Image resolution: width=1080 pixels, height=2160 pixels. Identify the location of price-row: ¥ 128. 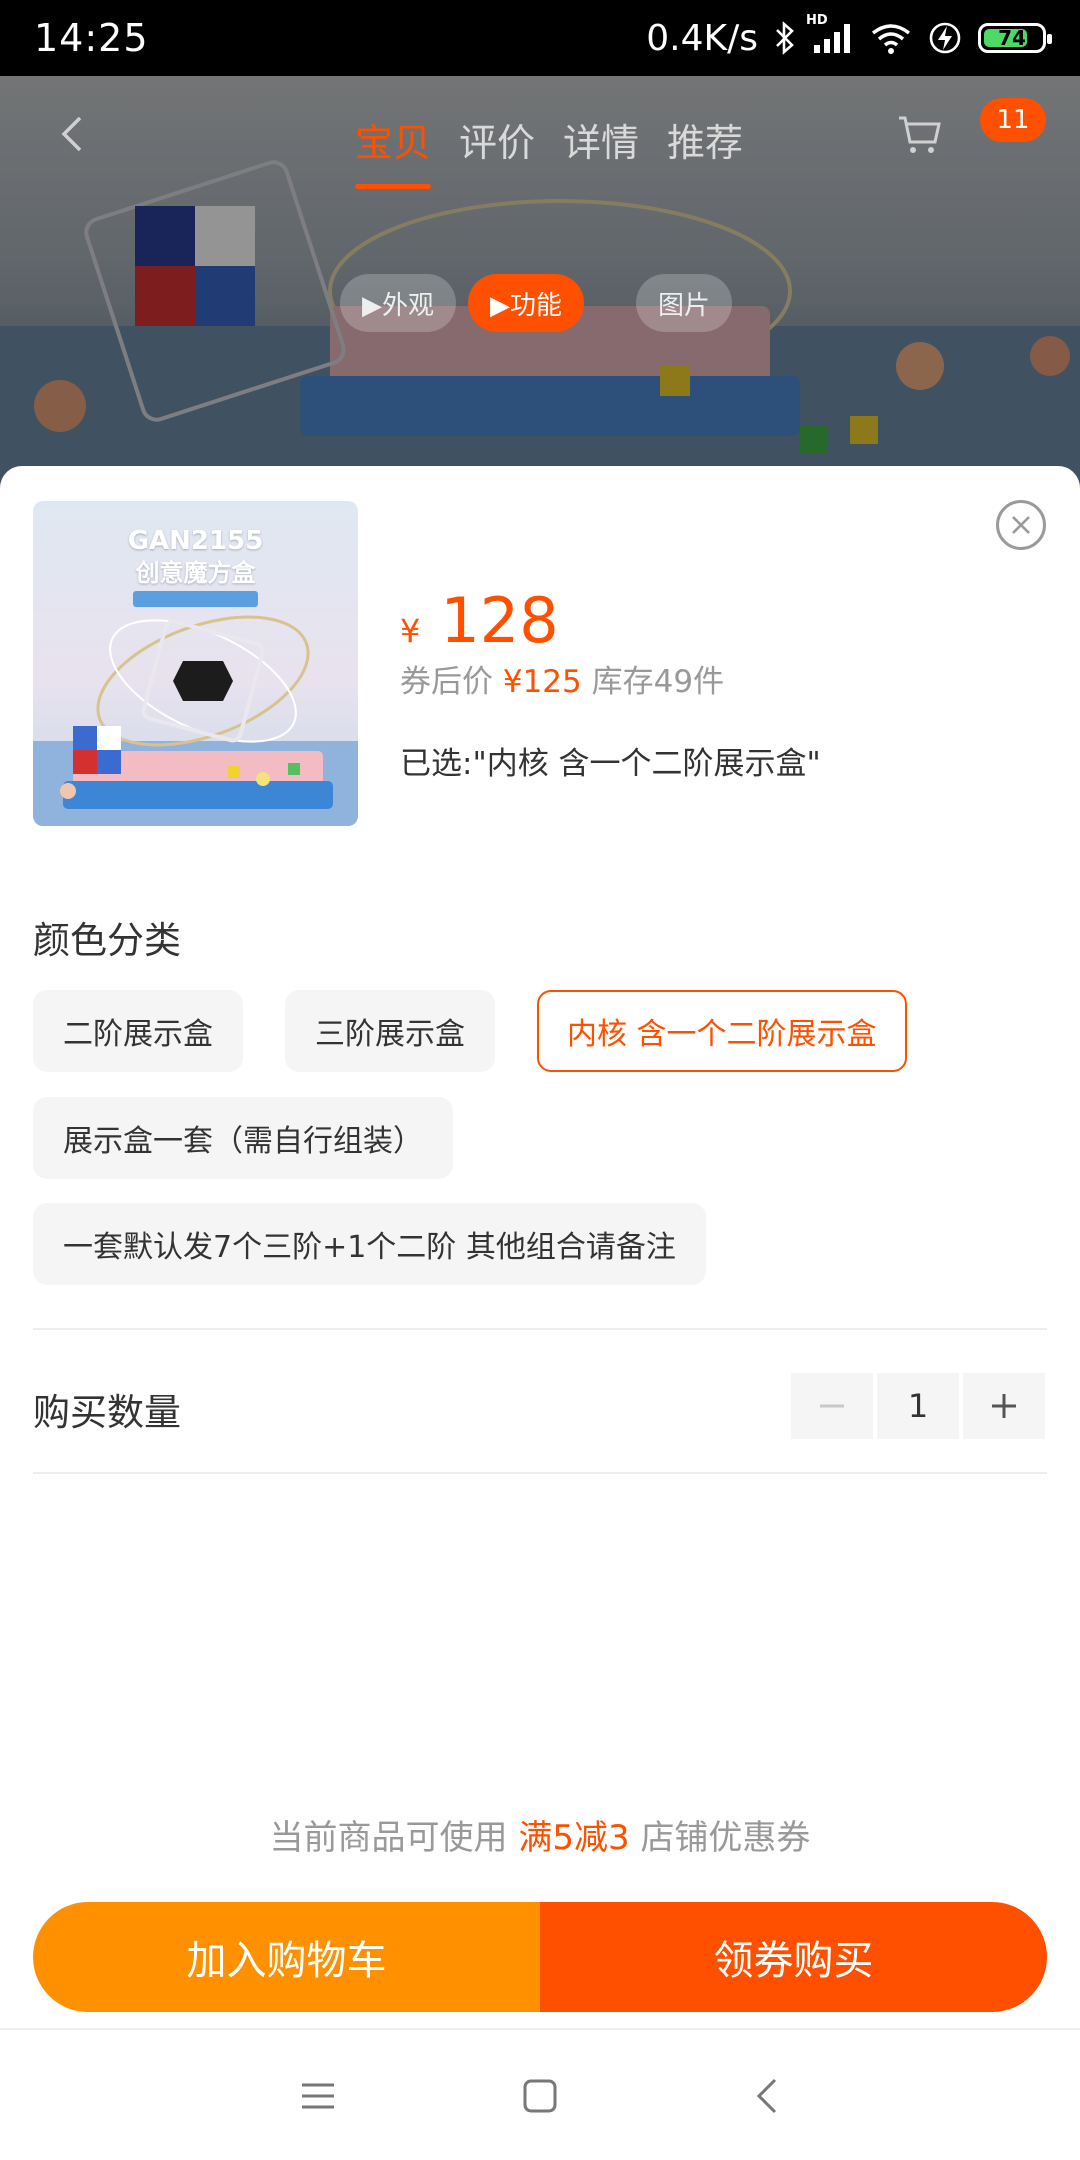
(479, 620).